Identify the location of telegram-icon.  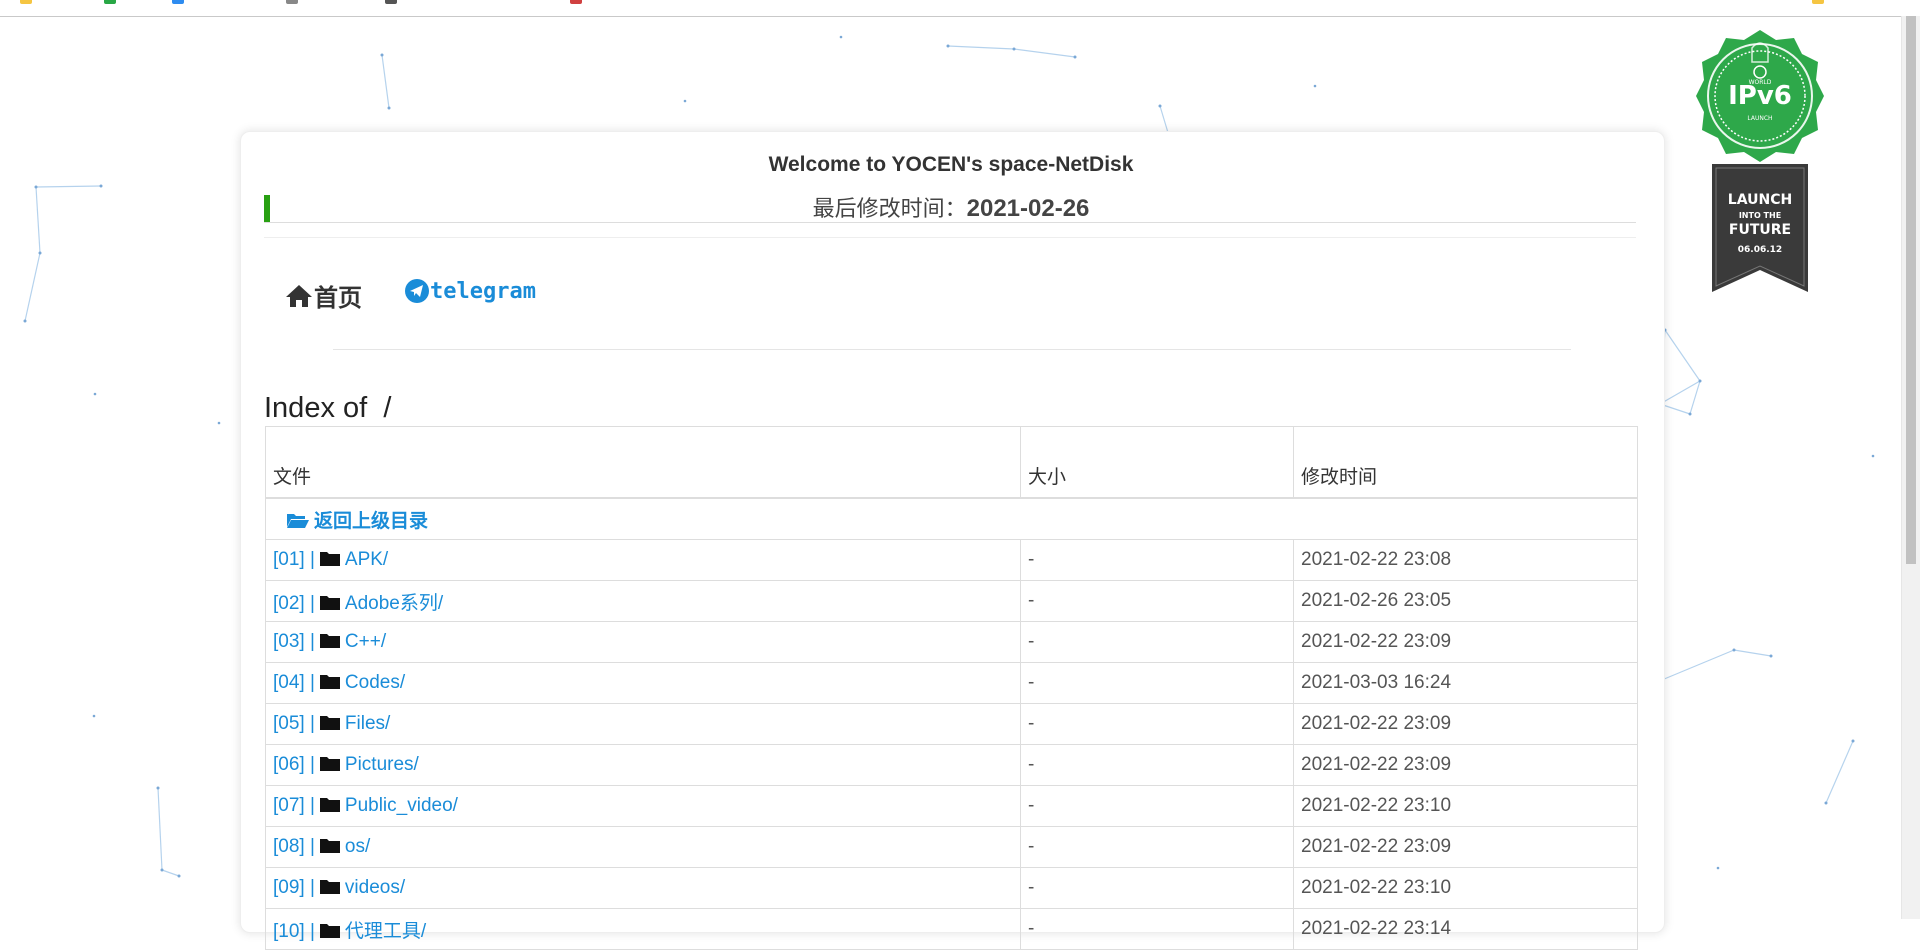
(417, 291).